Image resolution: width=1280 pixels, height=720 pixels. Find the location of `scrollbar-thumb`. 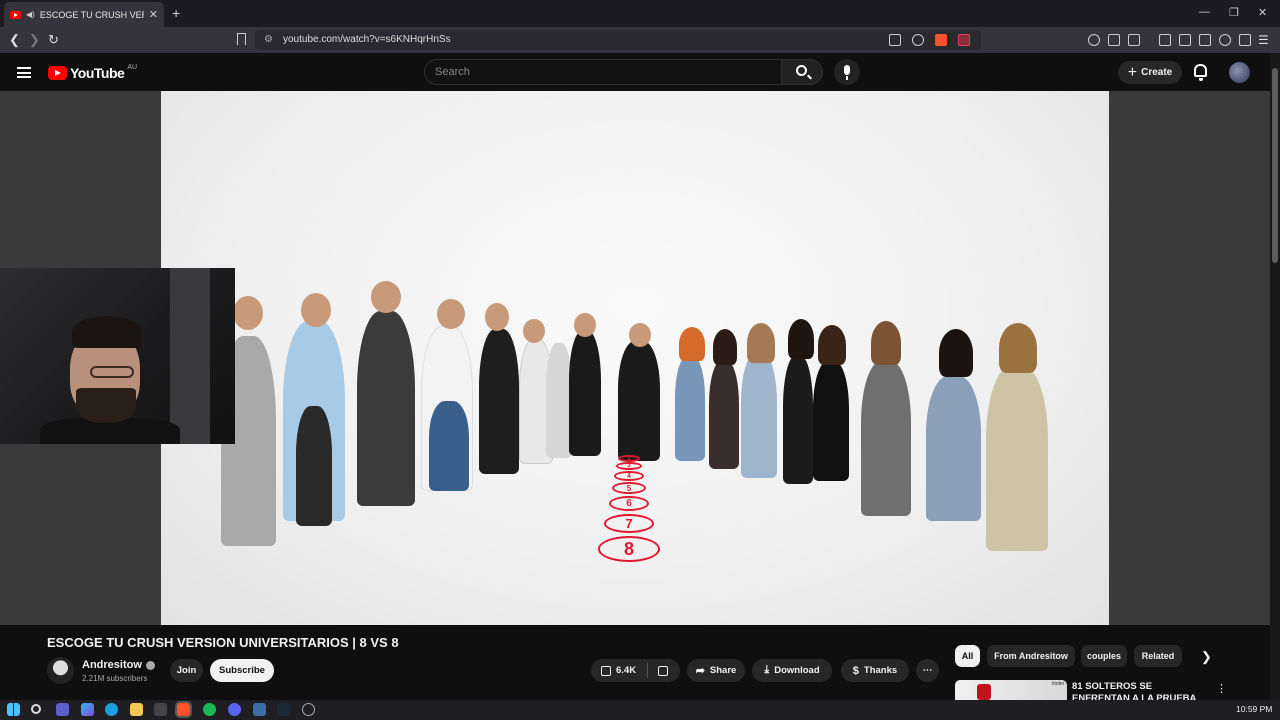

scrollbar-thumb is located at coordinates (1275, 165).